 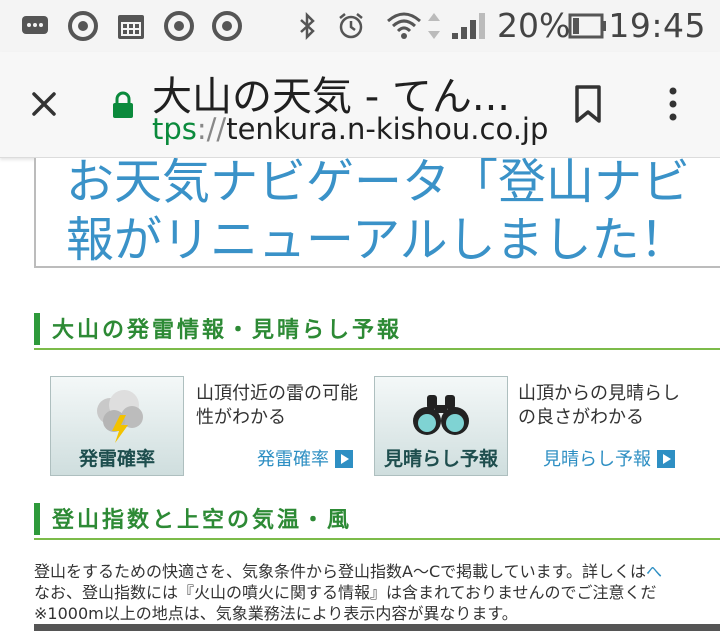 I want to click on tile-description: 山頂からの見晴らし の良さがわかる, so click(x=599, y=406).